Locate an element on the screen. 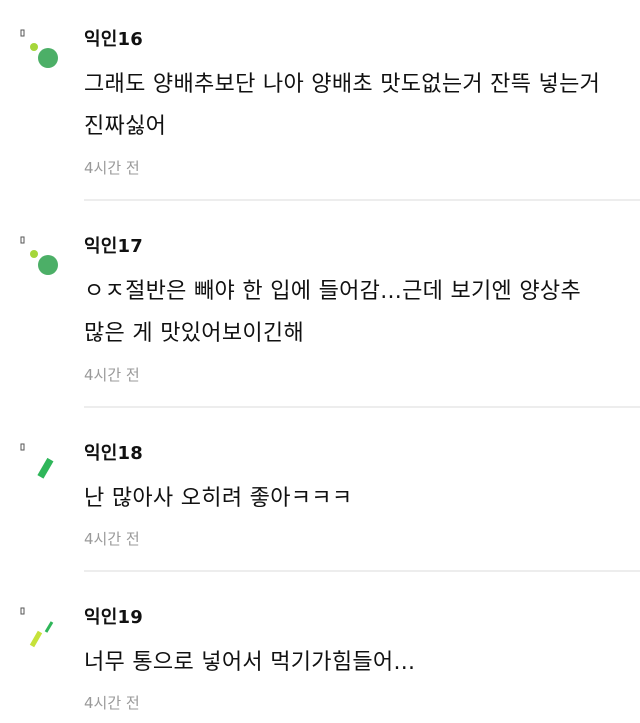  comment-author: 익인17 is located at coordinates (113, 247).